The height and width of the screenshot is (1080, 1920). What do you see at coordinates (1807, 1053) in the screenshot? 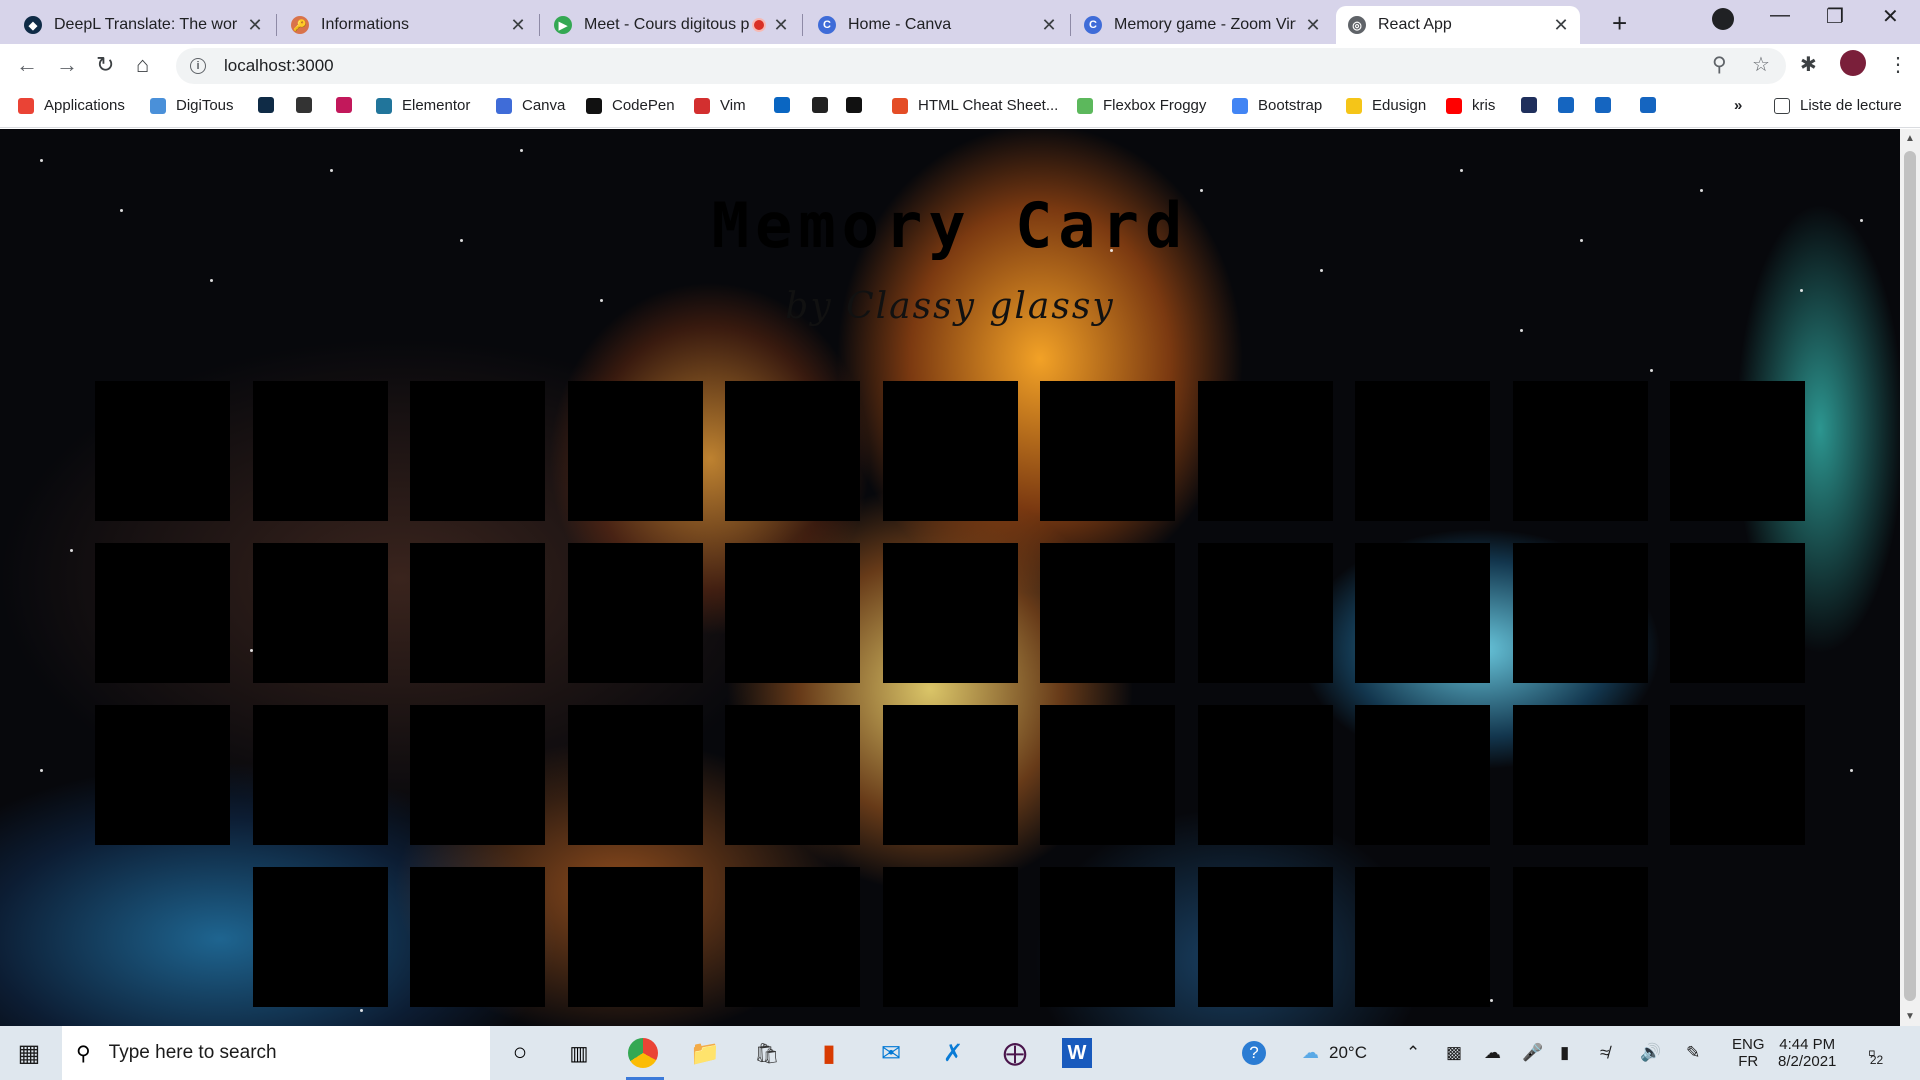
I see `clock: 4:44 PM 8/2/2021` at bounding box center [1807, 1053].